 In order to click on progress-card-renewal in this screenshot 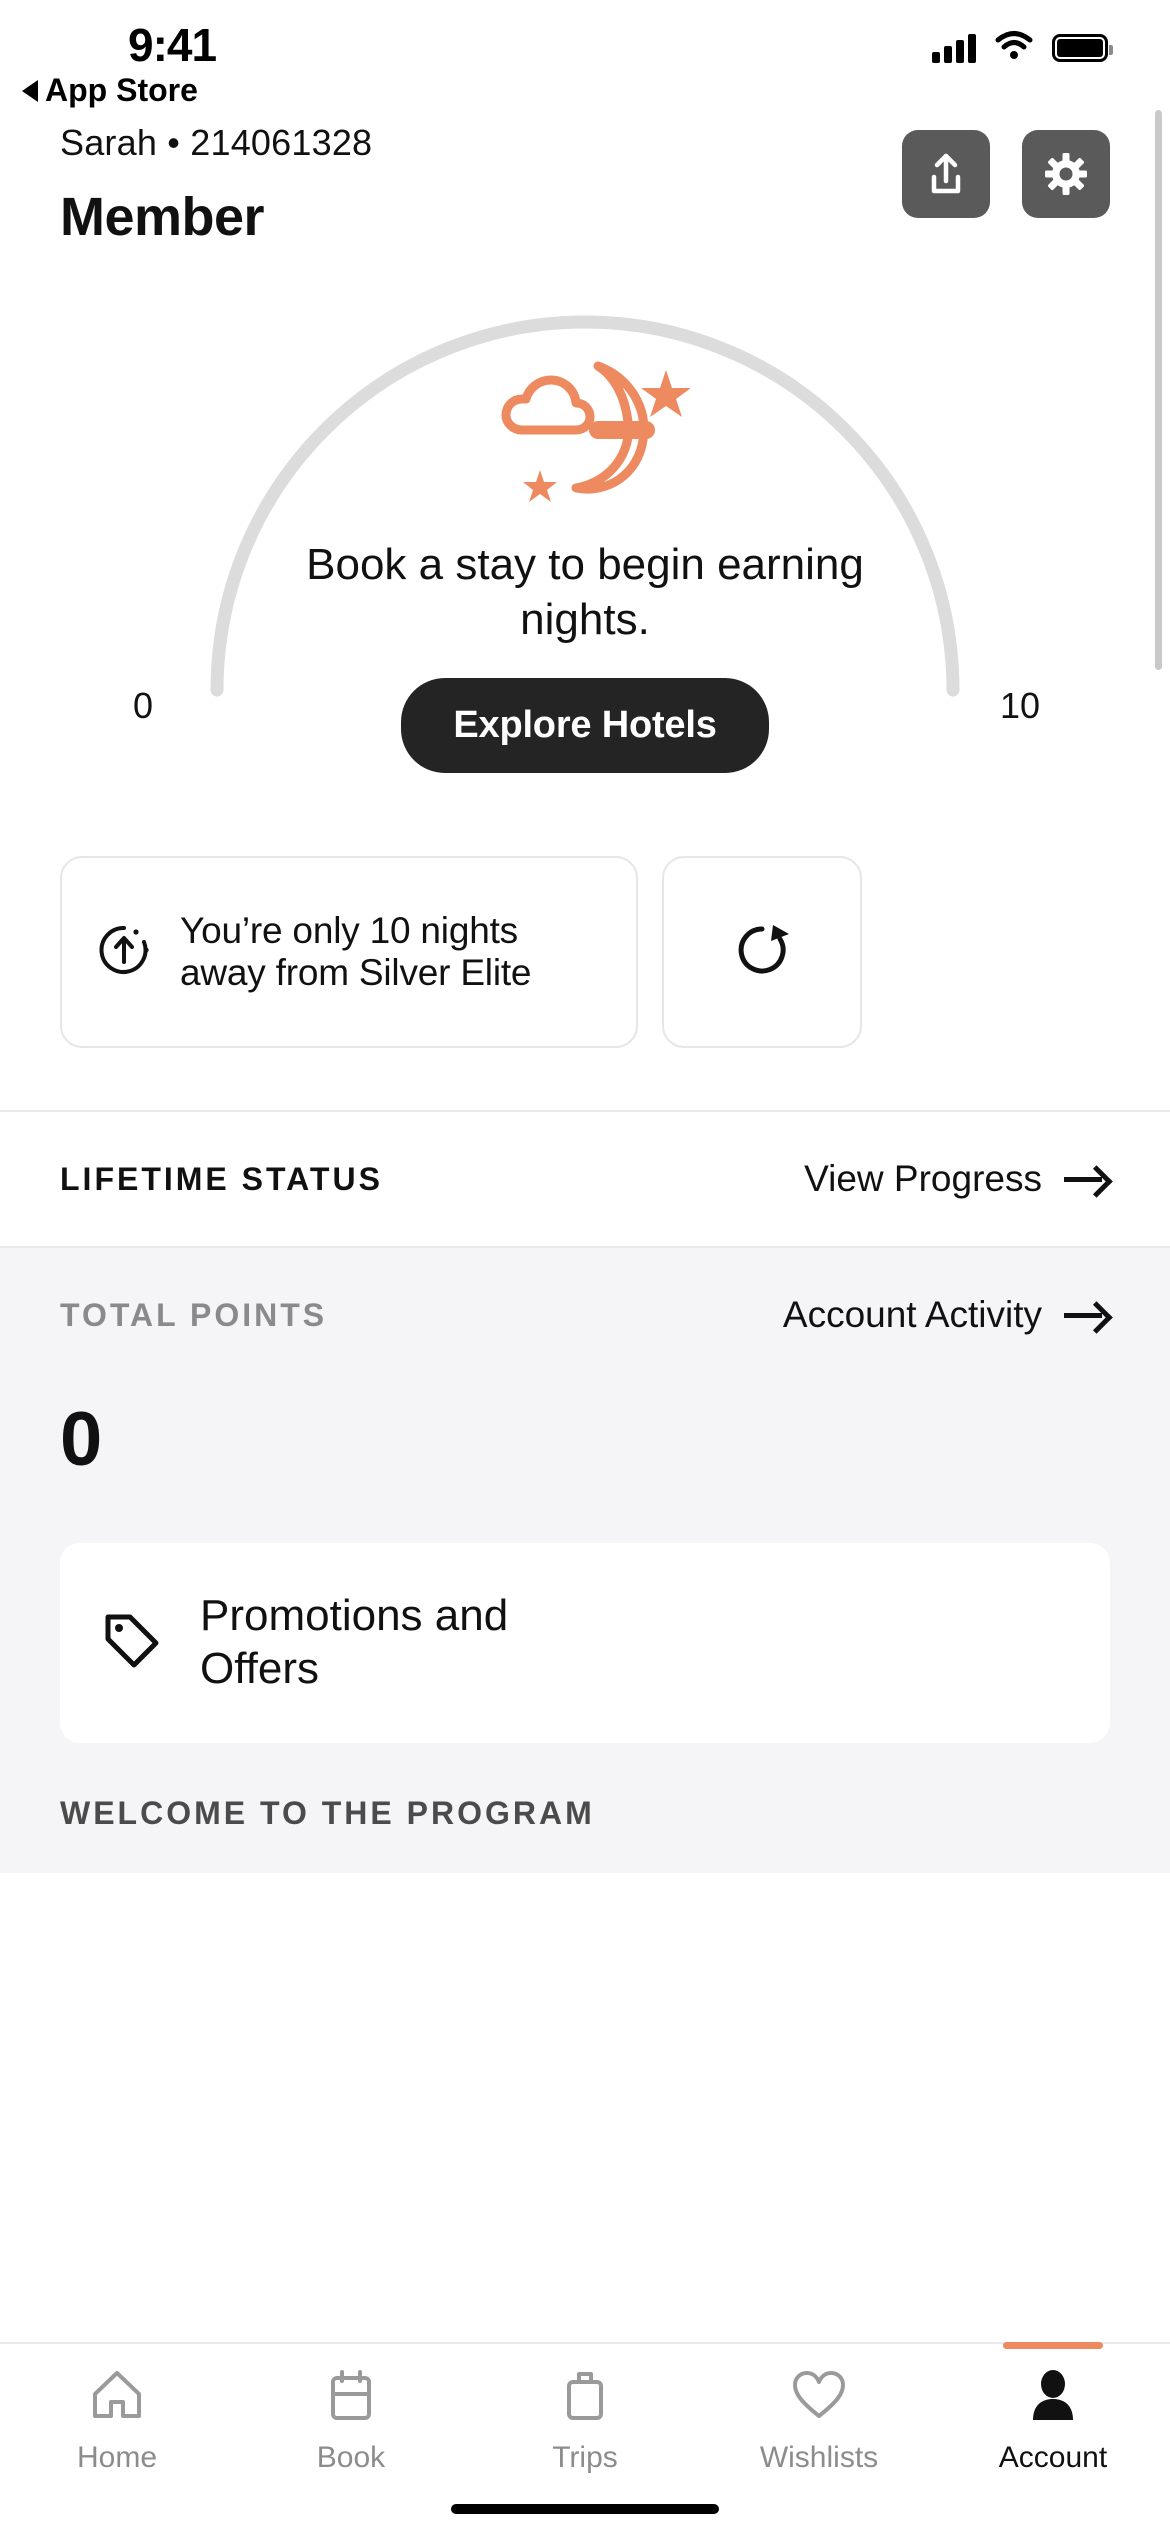, I will do `click(762, 952)`.